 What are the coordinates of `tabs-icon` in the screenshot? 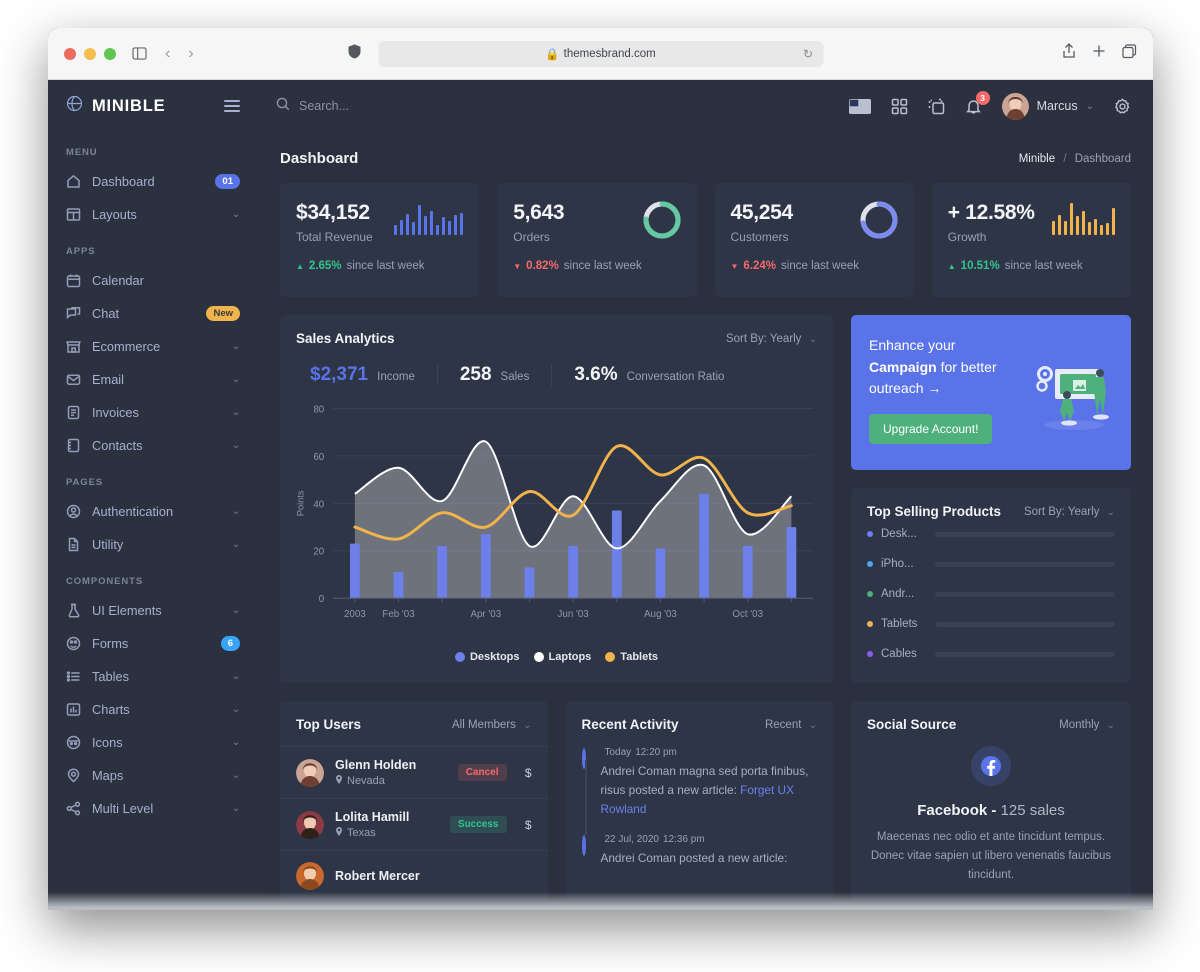 It's located at (1129, 53).